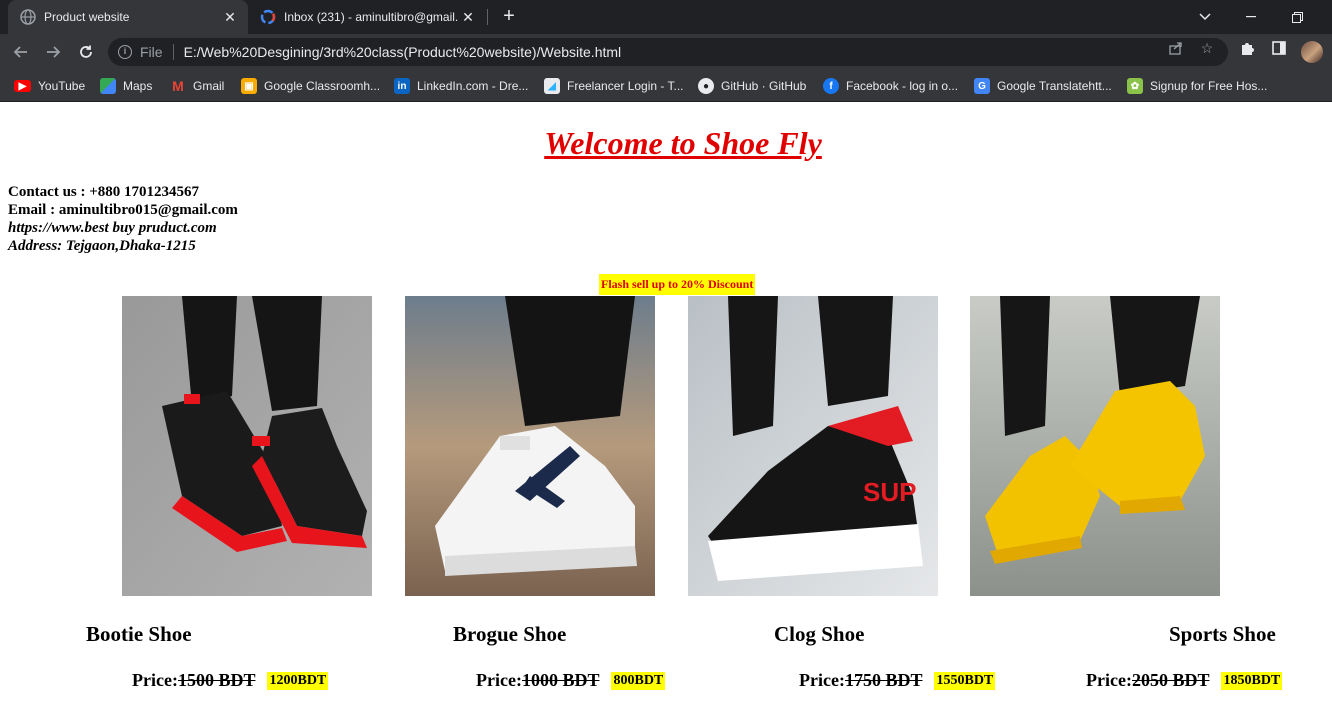 Image resolution: width=1332 pixels, height=723 pixels. What do you see at coordinates (1176, 48) in the screenshot?
I see `share-icon` at bounding box center [1176, 48].